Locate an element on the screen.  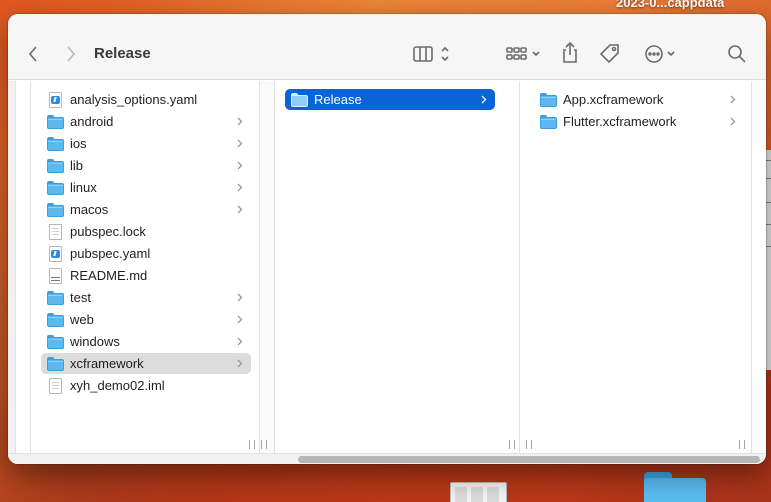
action-menu-button is located at coordinates (662, 54).